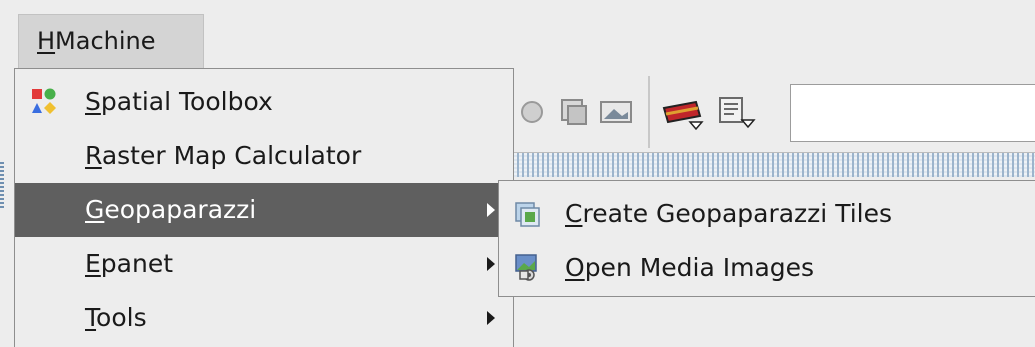 The width and height of the screenshot is (1035, 347). What do you see at coordinates (91, 317) in the screenshot?
I see `tools-mnemonic: T` at bounding box center [91, 317].